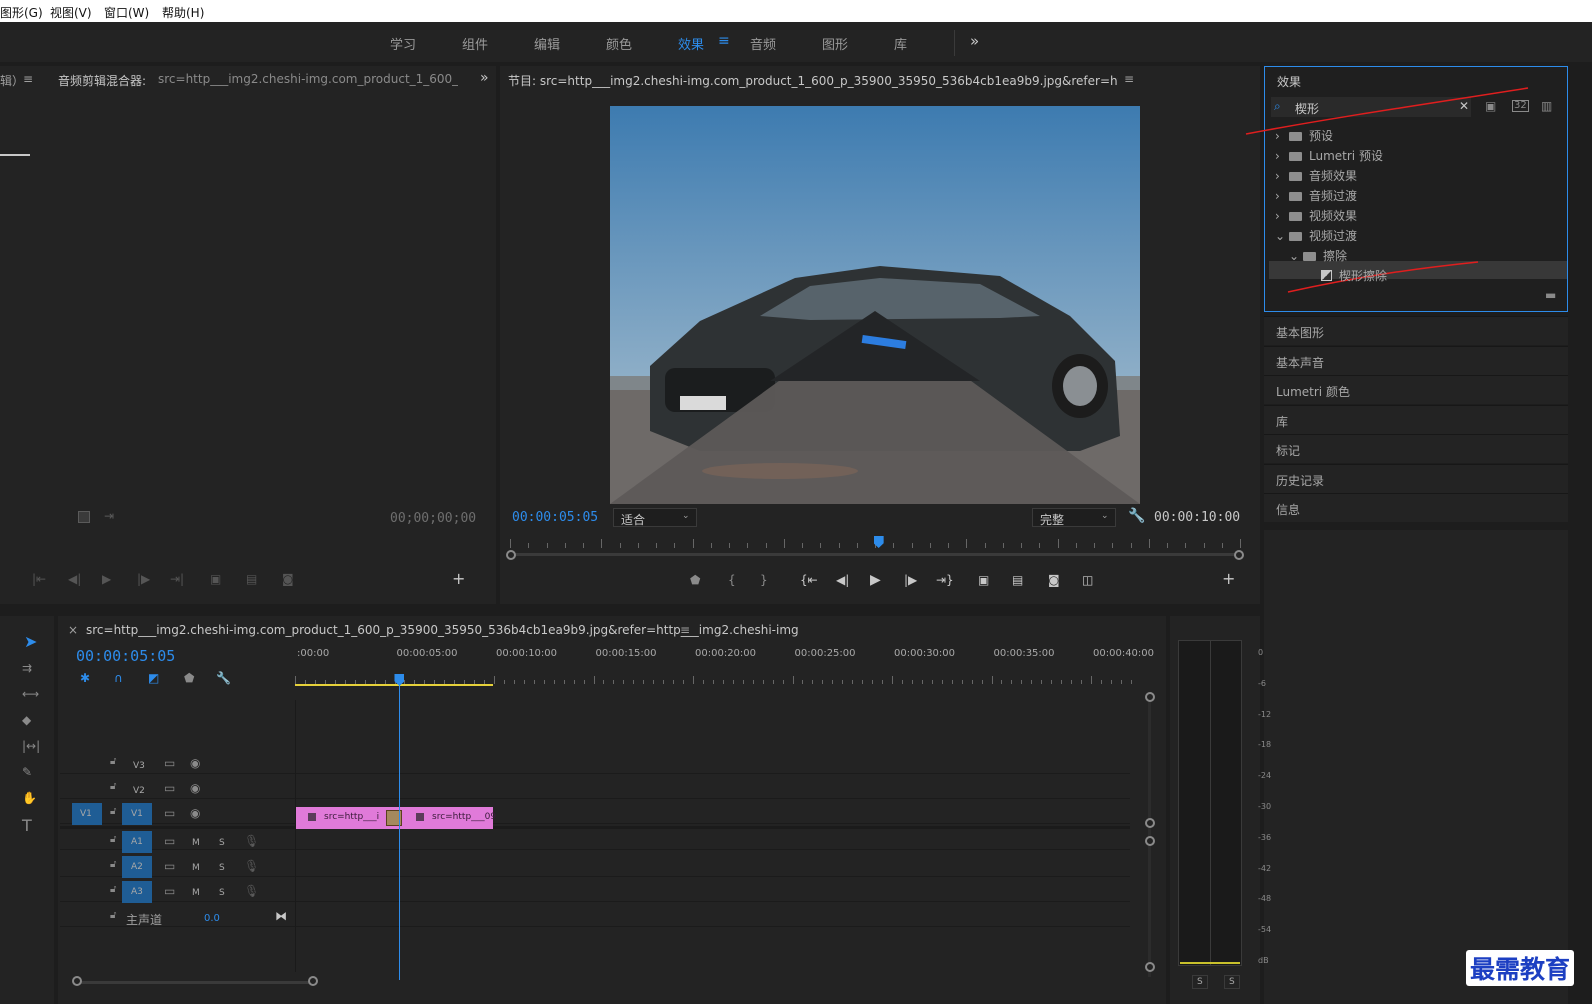 The image size is (1592, 1004). Describe the element at coordinates (30, 694) in the screenshot. I see `ripple-edit-tool-icon: ⟷` at that location.